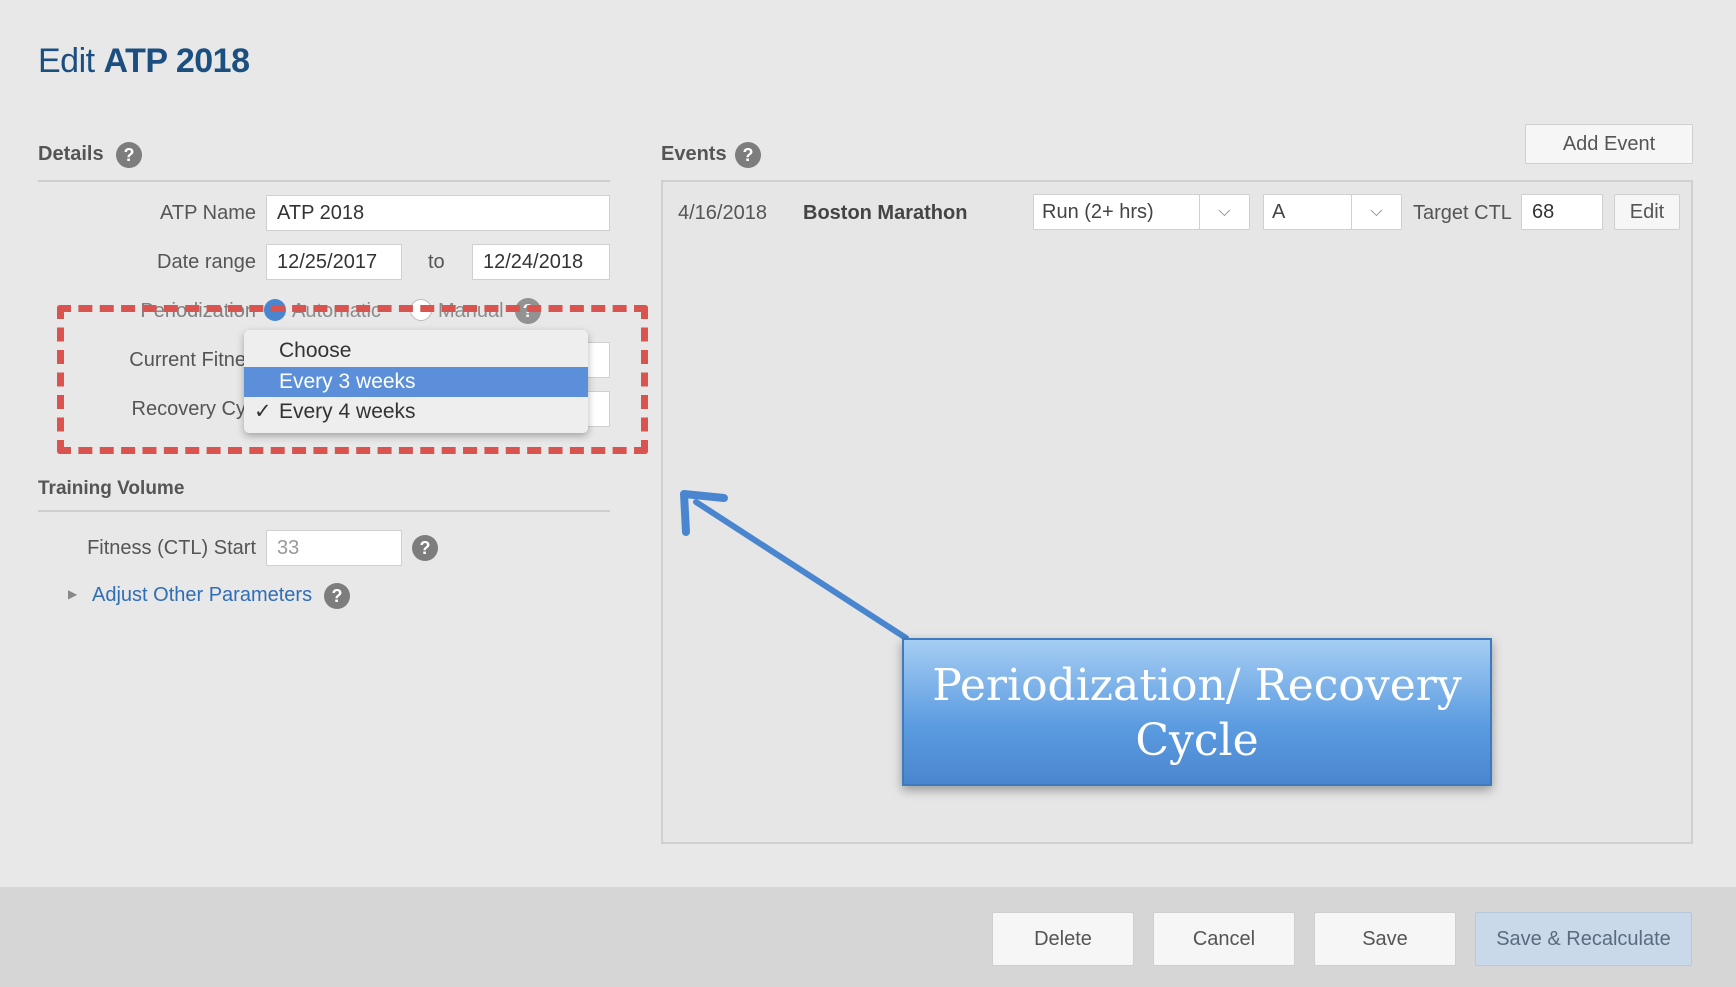 This screenshot has width=1736, height=987. Describe the element at coordinates (1609, 144) in the screenshot. I see `add-event-button: Add Event` at that location.